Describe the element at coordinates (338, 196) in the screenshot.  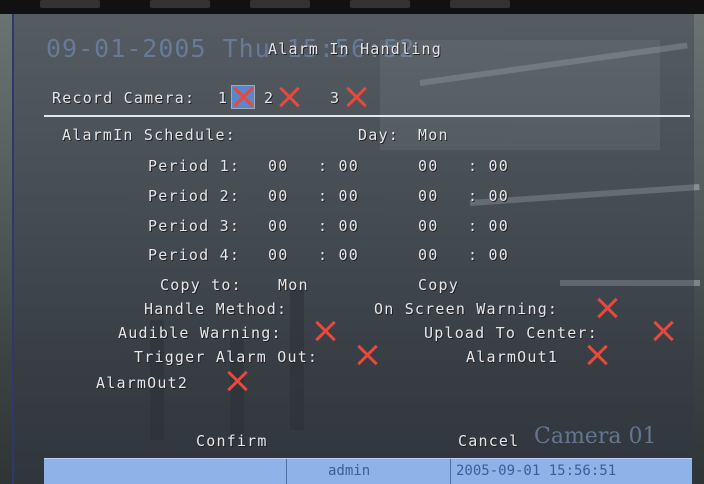
I see `period-2-start-minute: : 00` at that location.